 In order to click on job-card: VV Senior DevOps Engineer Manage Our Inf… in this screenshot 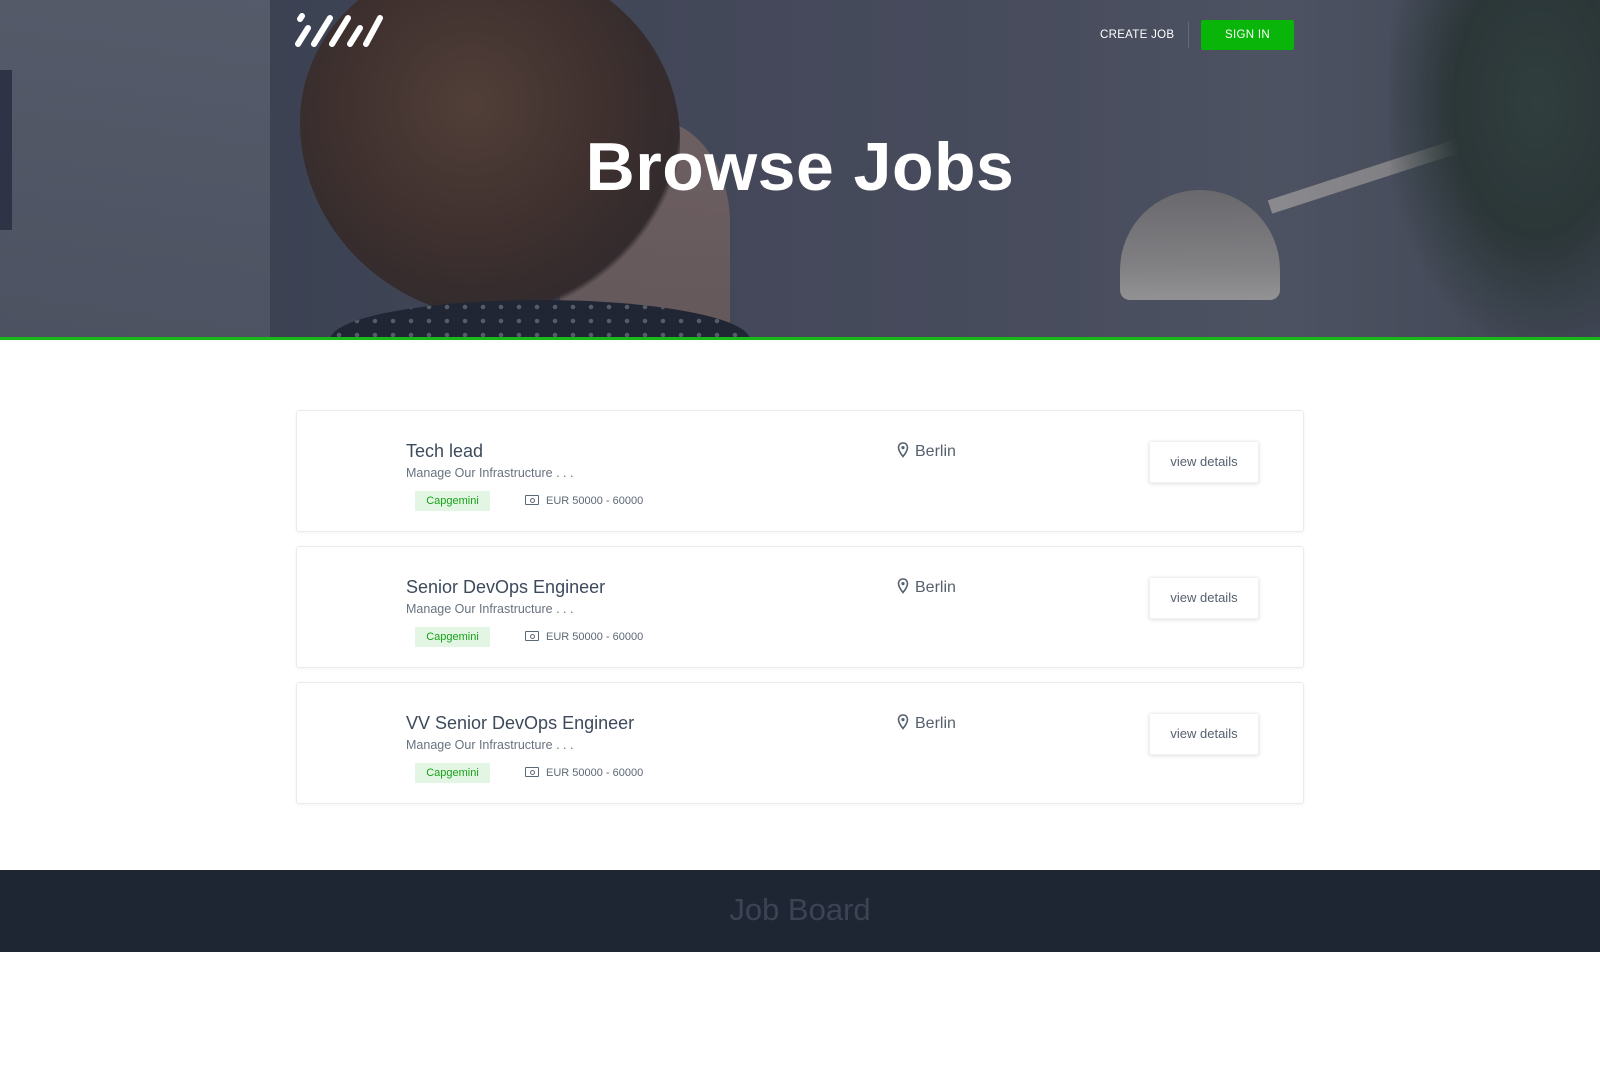, I will do `click(800, 743)`.